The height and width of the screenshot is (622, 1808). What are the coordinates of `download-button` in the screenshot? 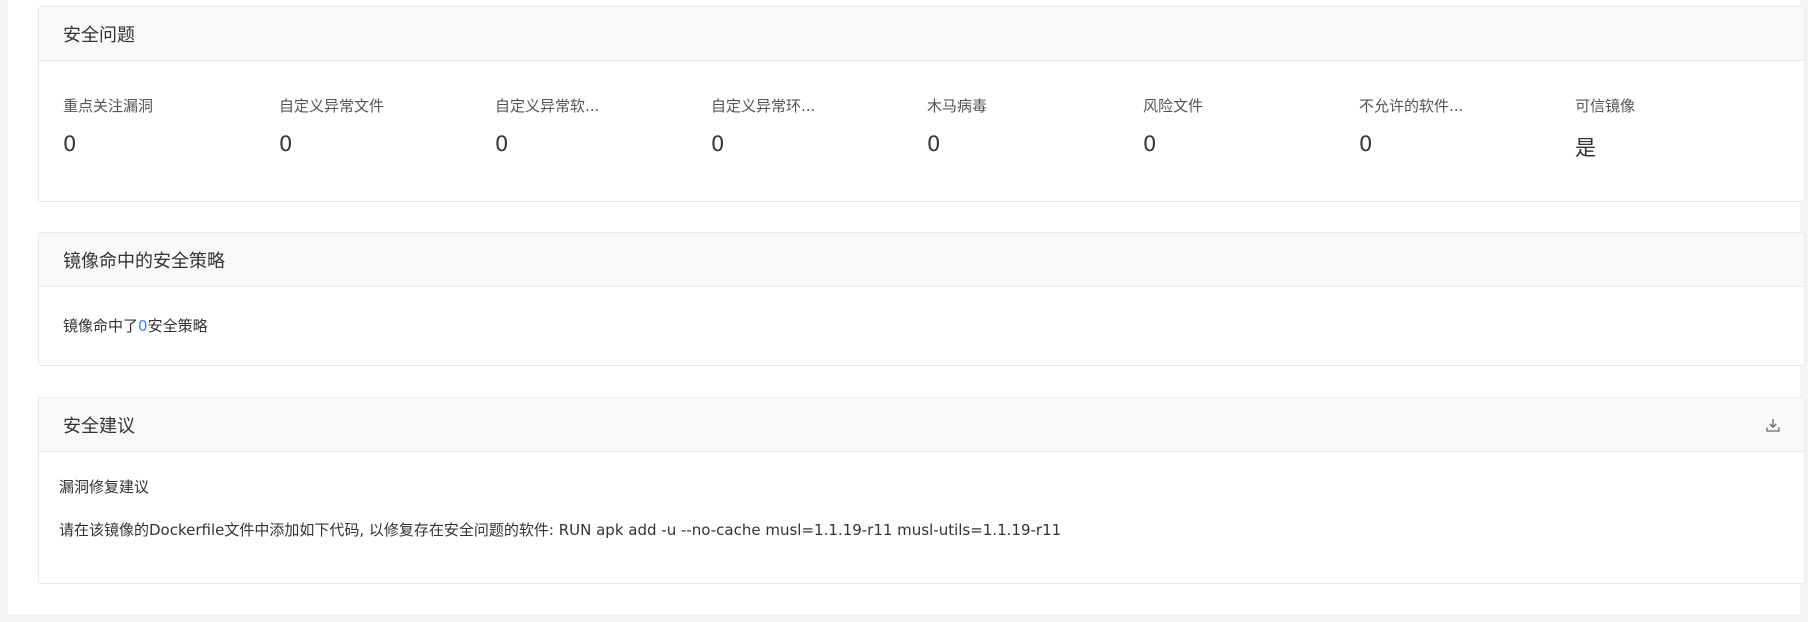 It's located at (1773, 425).